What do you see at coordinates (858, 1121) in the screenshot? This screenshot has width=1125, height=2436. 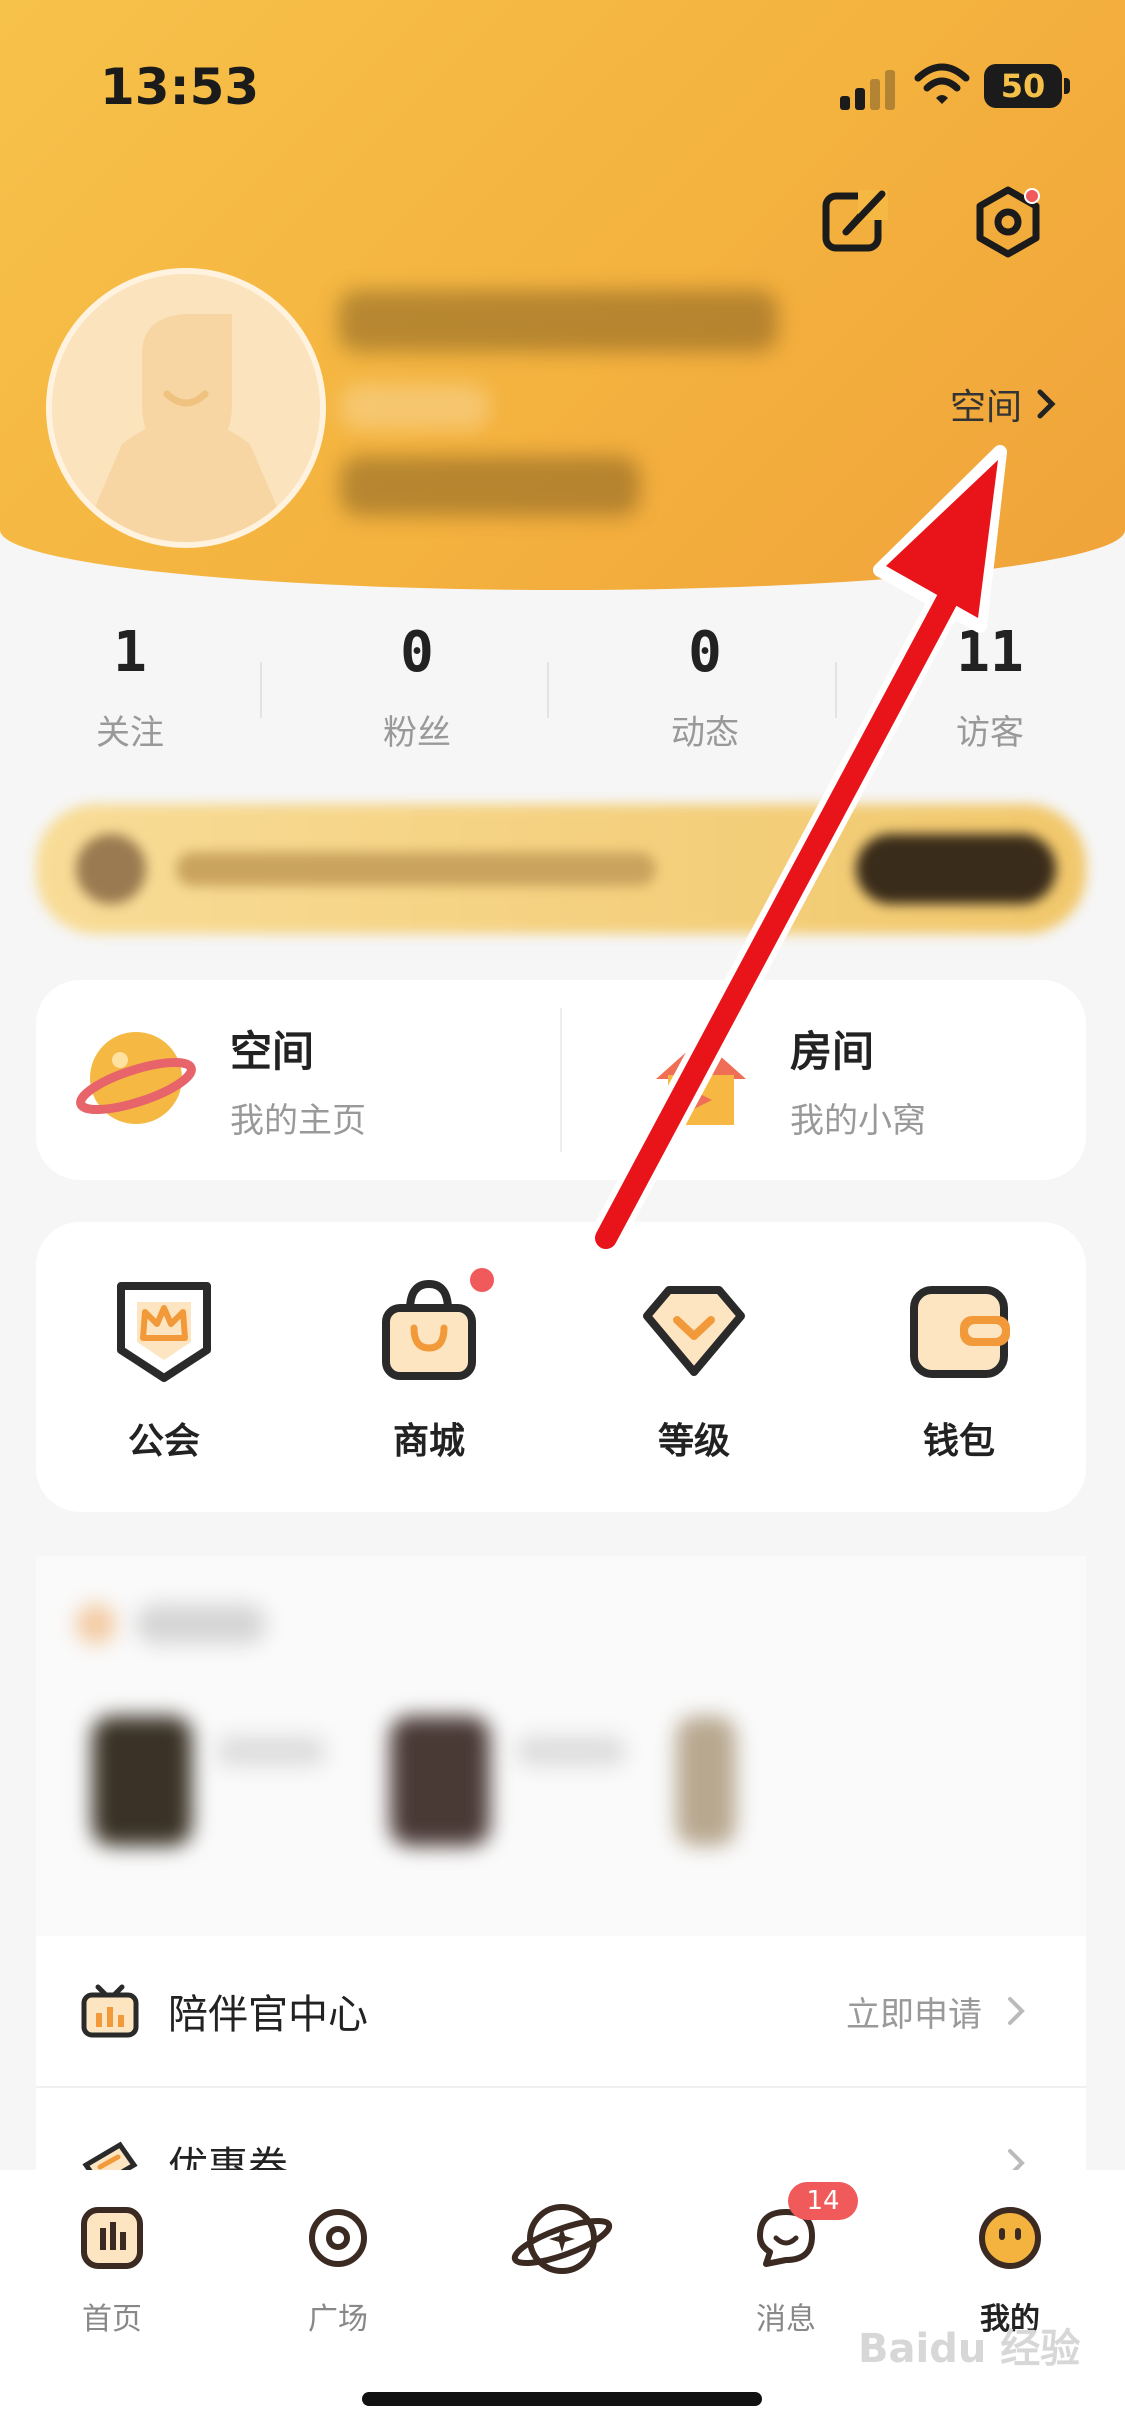 I see `entry-room-subtitle: 我的小窝` at bounding box center [858, 1121].